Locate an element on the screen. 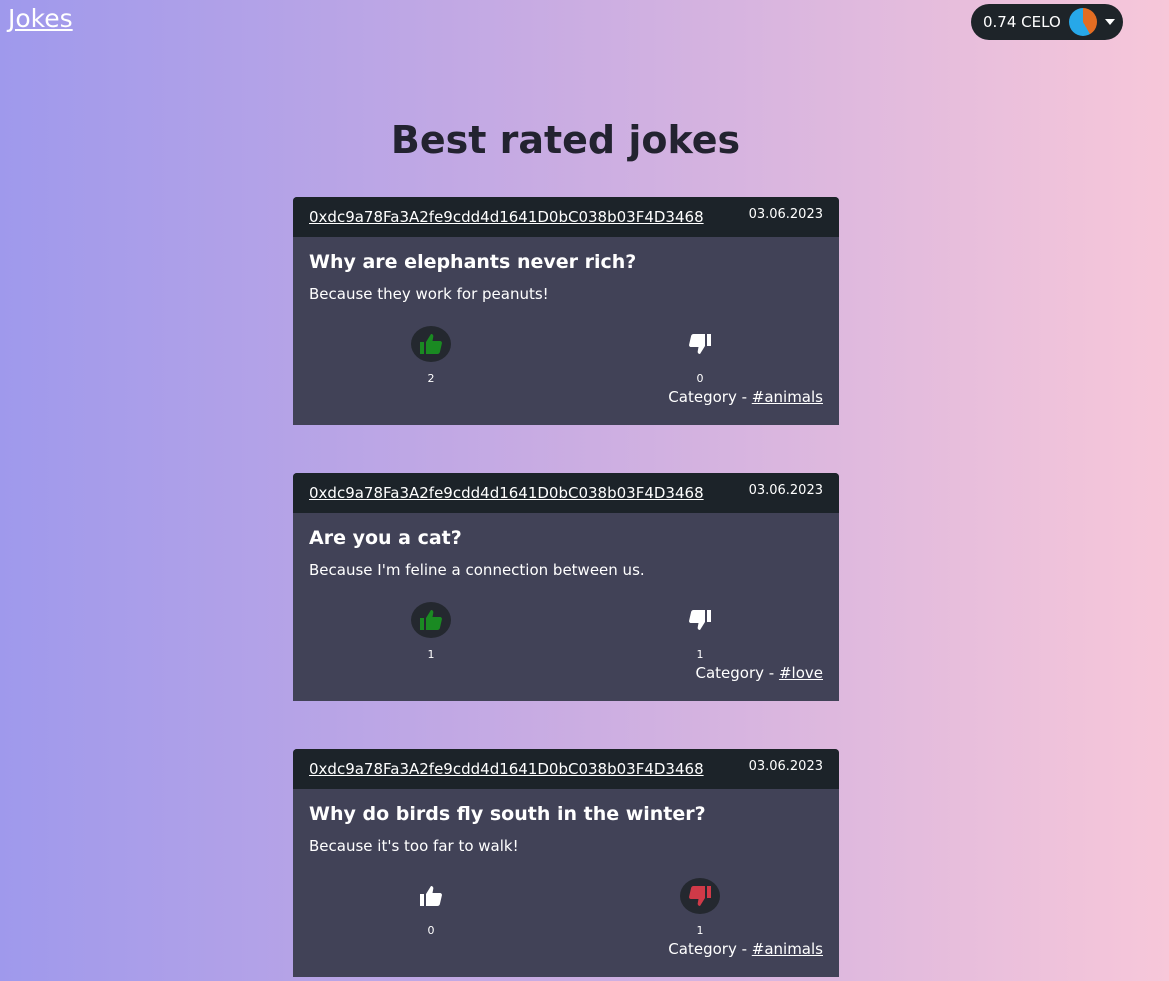 Image resolution: width=1169 pixels, height=981 pixels. like-vote: 1 is located at coordinates (431, 631).